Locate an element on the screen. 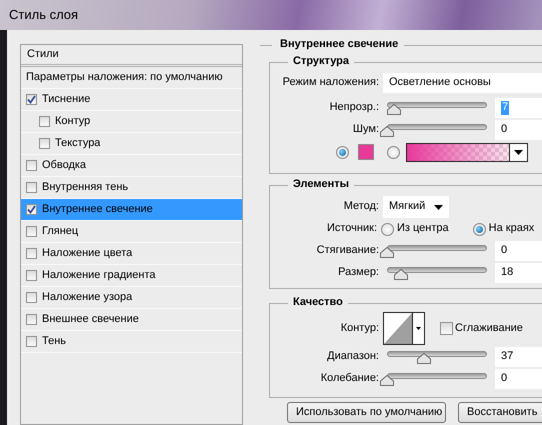  item-label: Обводка is located at coordinates (64, 165).